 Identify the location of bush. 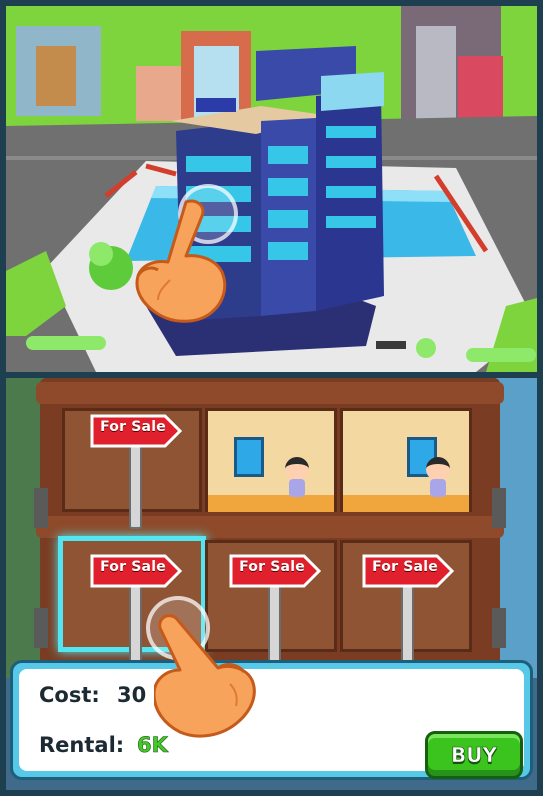
(426, 348).